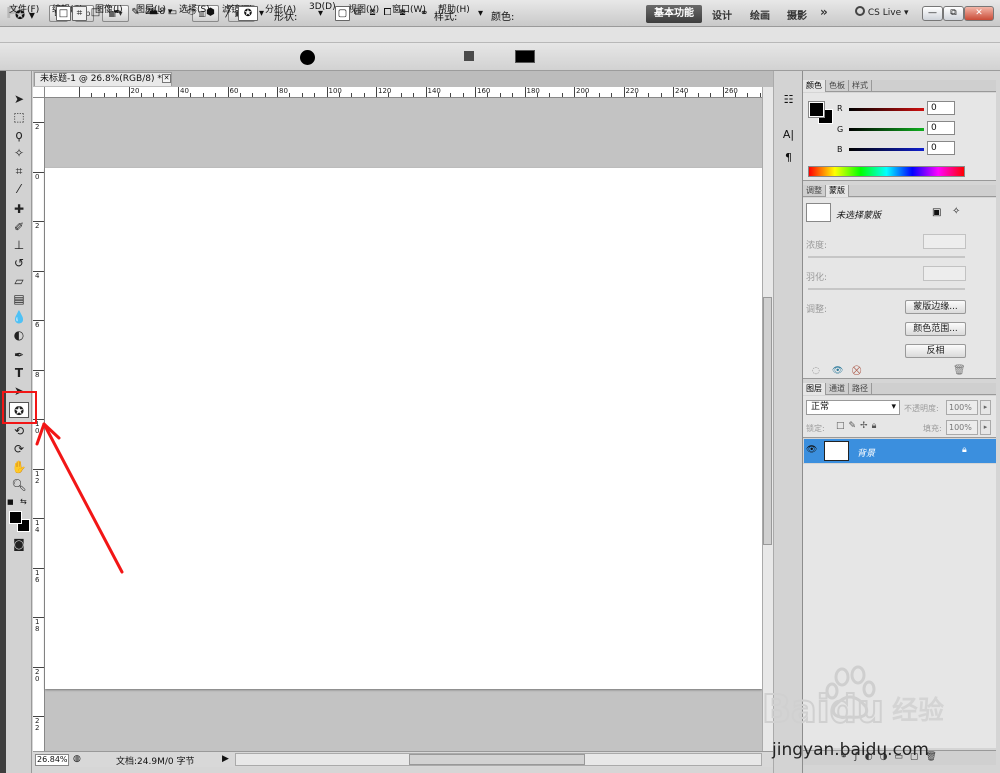 The width and height of the screenshot is (1000, 773). I want to click on invert-button: 反相, so click(935, 351).